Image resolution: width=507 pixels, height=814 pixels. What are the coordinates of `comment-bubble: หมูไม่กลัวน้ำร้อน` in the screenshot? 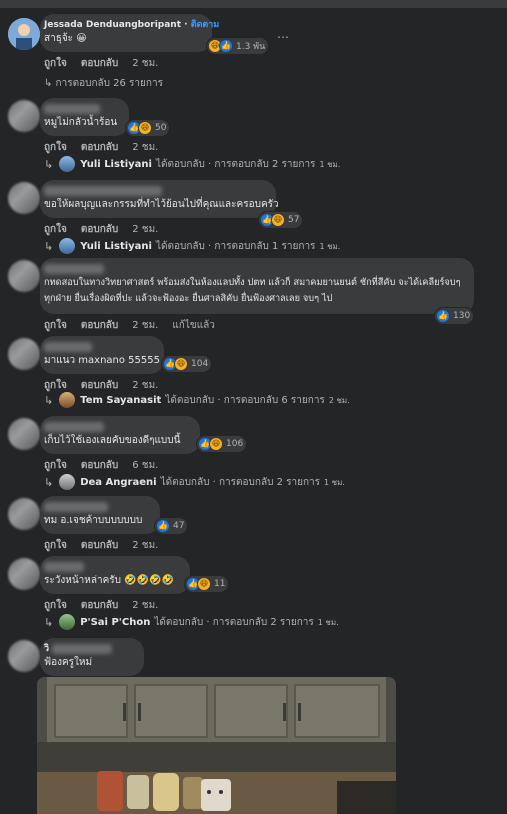 It's located at (84, 117).